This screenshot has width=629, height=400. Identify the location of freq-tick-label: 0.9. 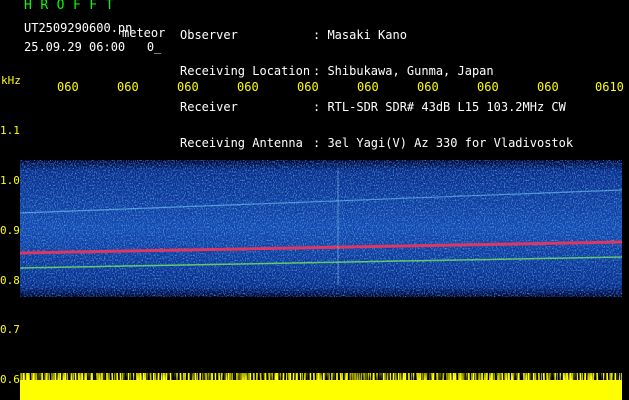
(10, 230).